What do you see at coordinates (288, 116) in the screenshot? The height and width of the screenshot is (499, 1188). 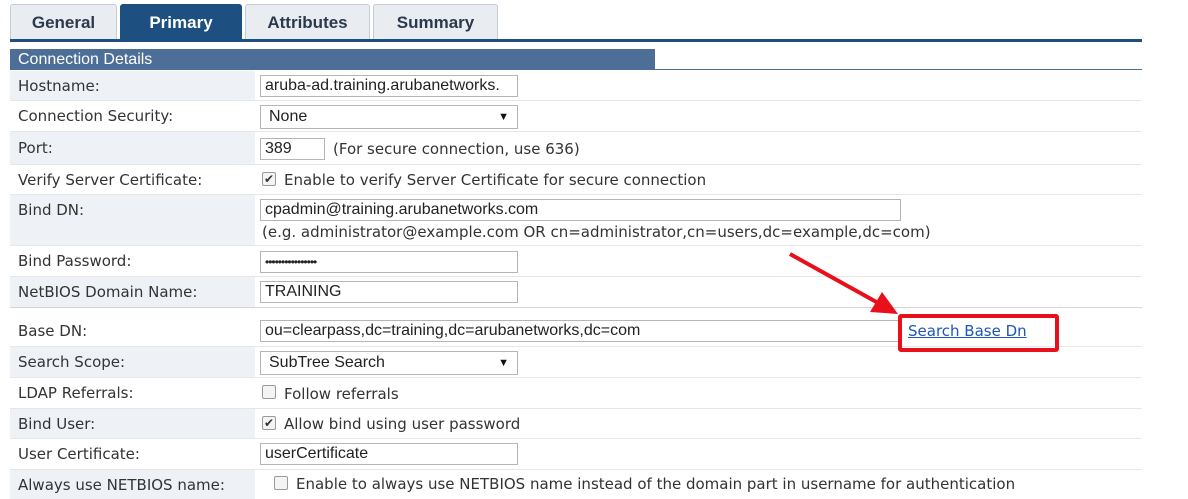 I see `connection-security-value: None` at bounding box center [288, 116].